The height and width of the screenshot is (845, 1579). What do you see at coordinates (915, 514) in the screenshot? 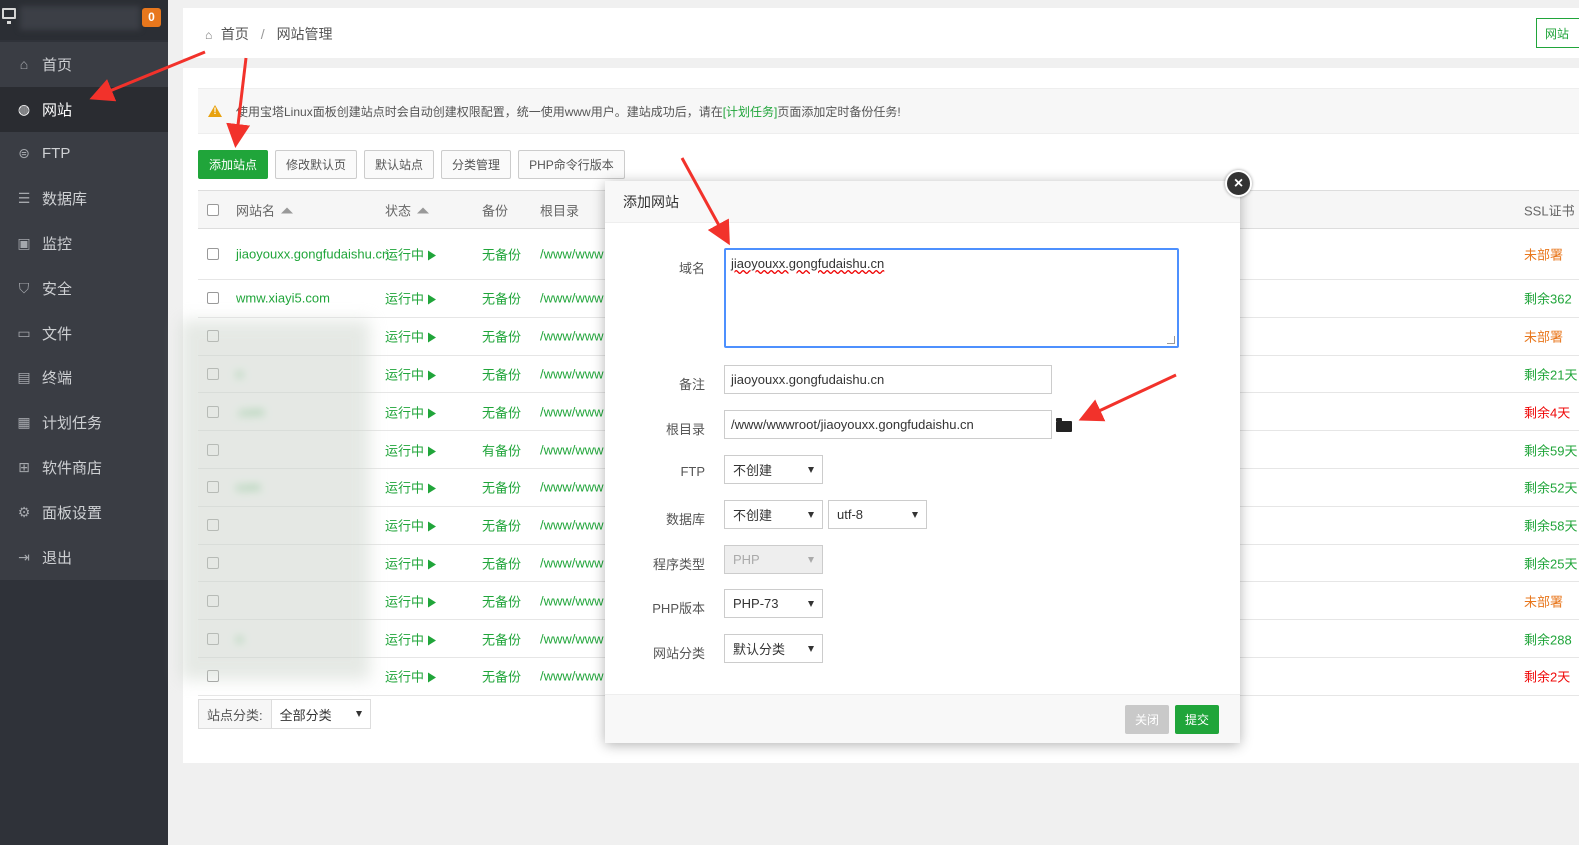
I see `chevron-down-icon` at bounding box center [915, 514].